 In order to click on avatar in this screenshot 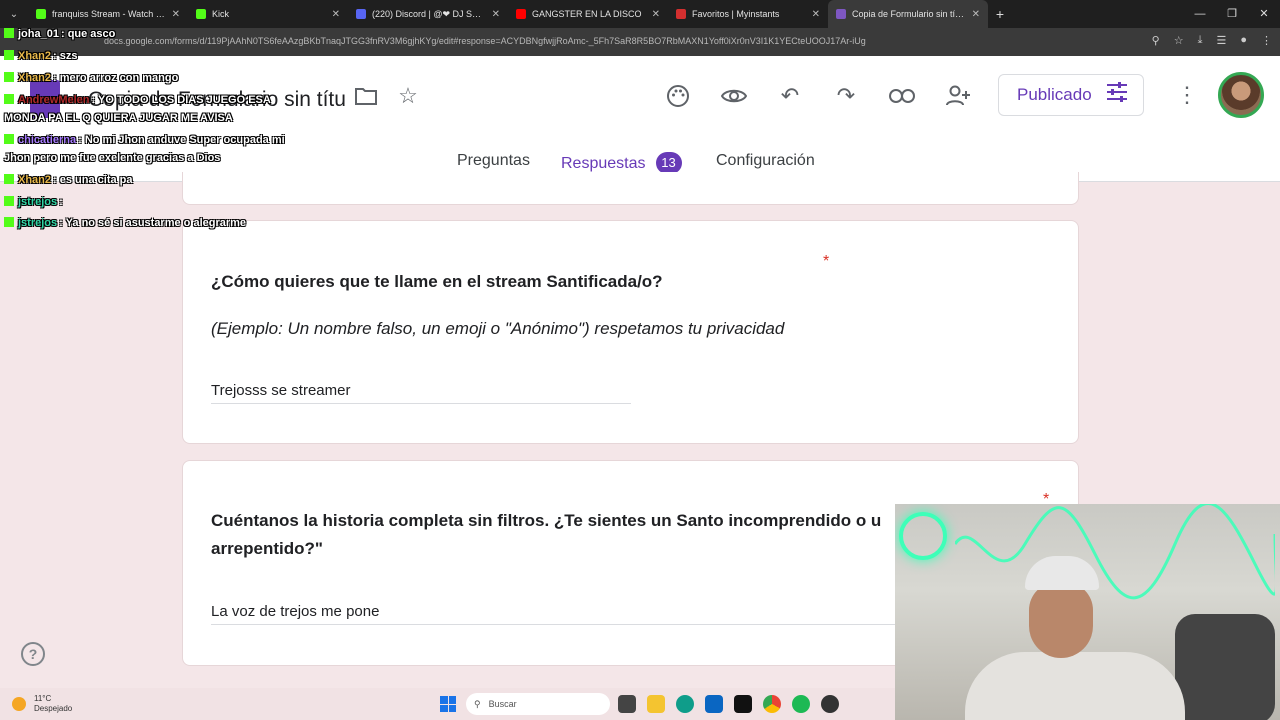, I will do `click(1241, 95)`.